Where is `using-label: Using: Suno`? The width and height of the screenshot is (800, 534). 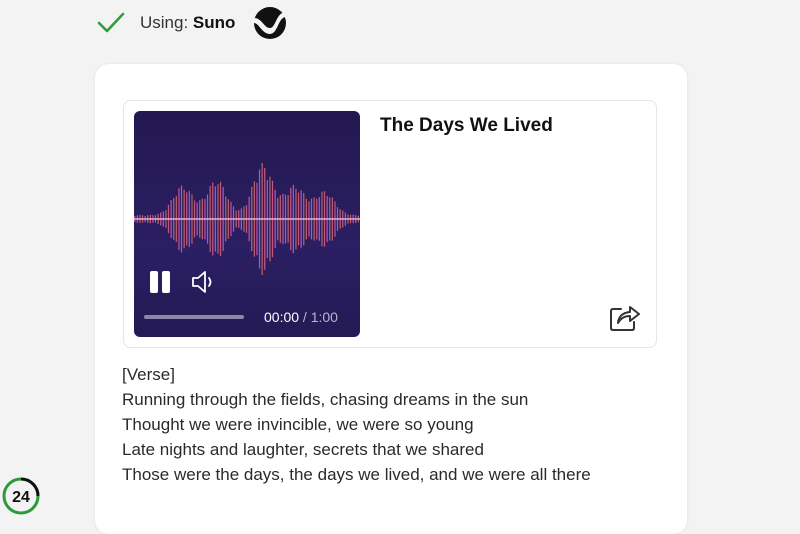 using-label: Using: Suno is located at coordinates (187, 23).